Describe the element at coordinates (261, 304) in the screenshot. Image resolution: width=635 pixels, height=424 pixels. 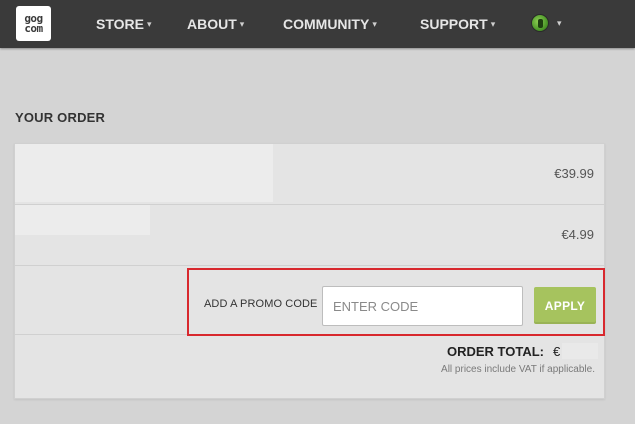
I see `promo-code-label: ADD A PROMO CODE` at that location.